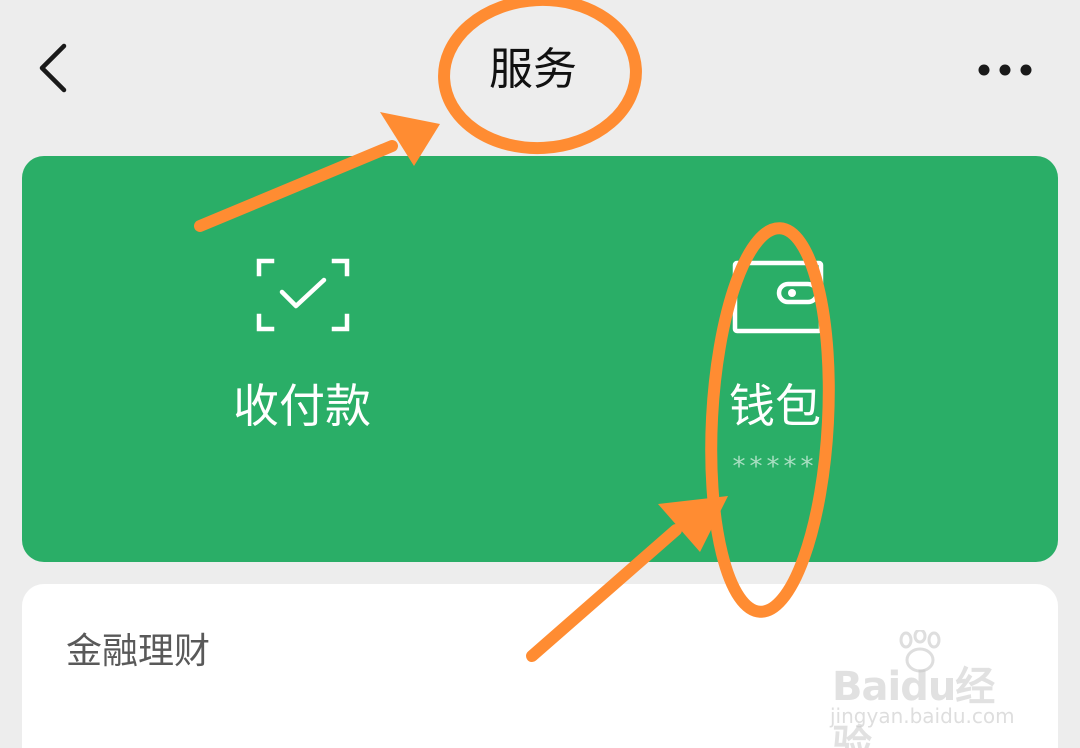  I want to click on wallet-icon, so click(778, 297).